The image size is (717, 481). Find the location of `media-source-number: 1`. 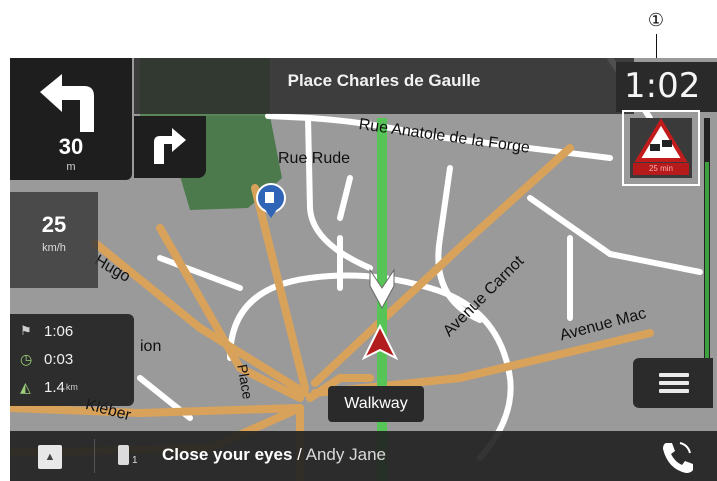

media-source-number: 1 is located at coordinates (135, 460).